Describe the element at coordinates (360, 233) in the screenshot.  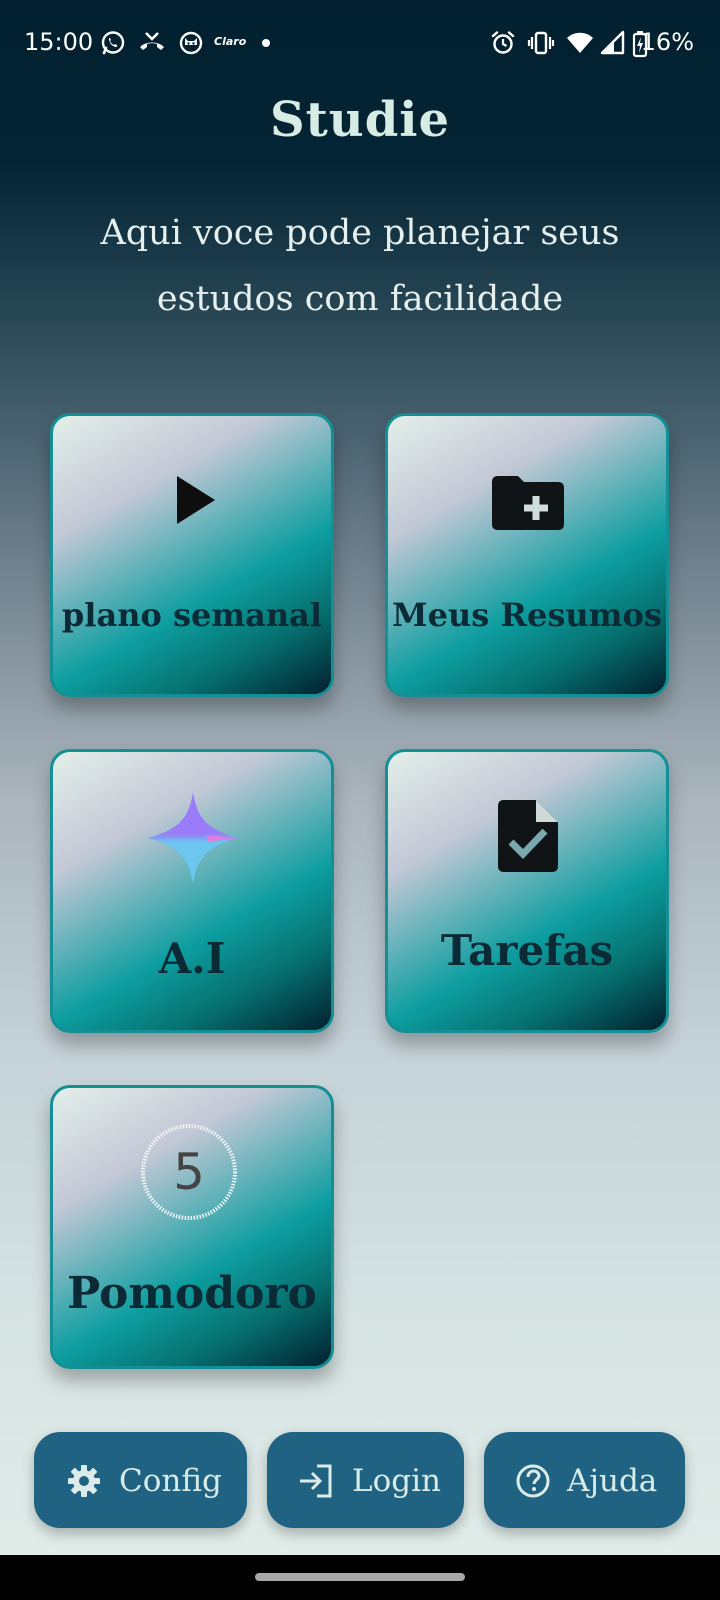
I see `subtitle-line-1: Aqui voce pode planejar seus` at that location.